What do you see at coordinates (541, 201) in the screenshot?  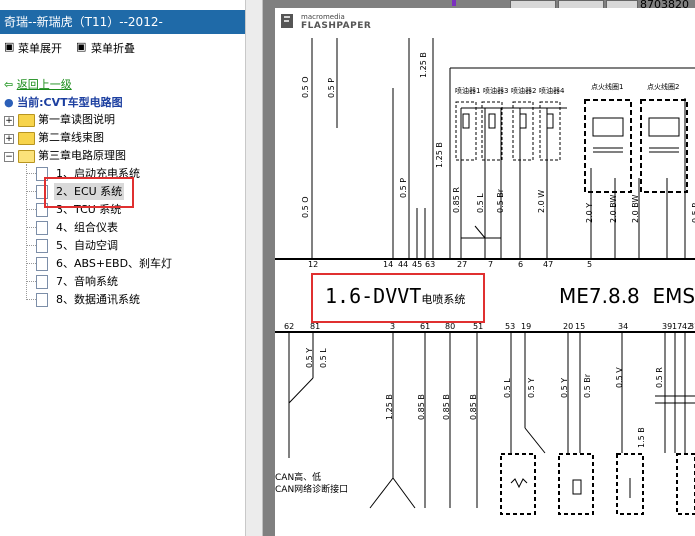 I see `wire-label: 2.0 W` at bounding box center [541, 201].